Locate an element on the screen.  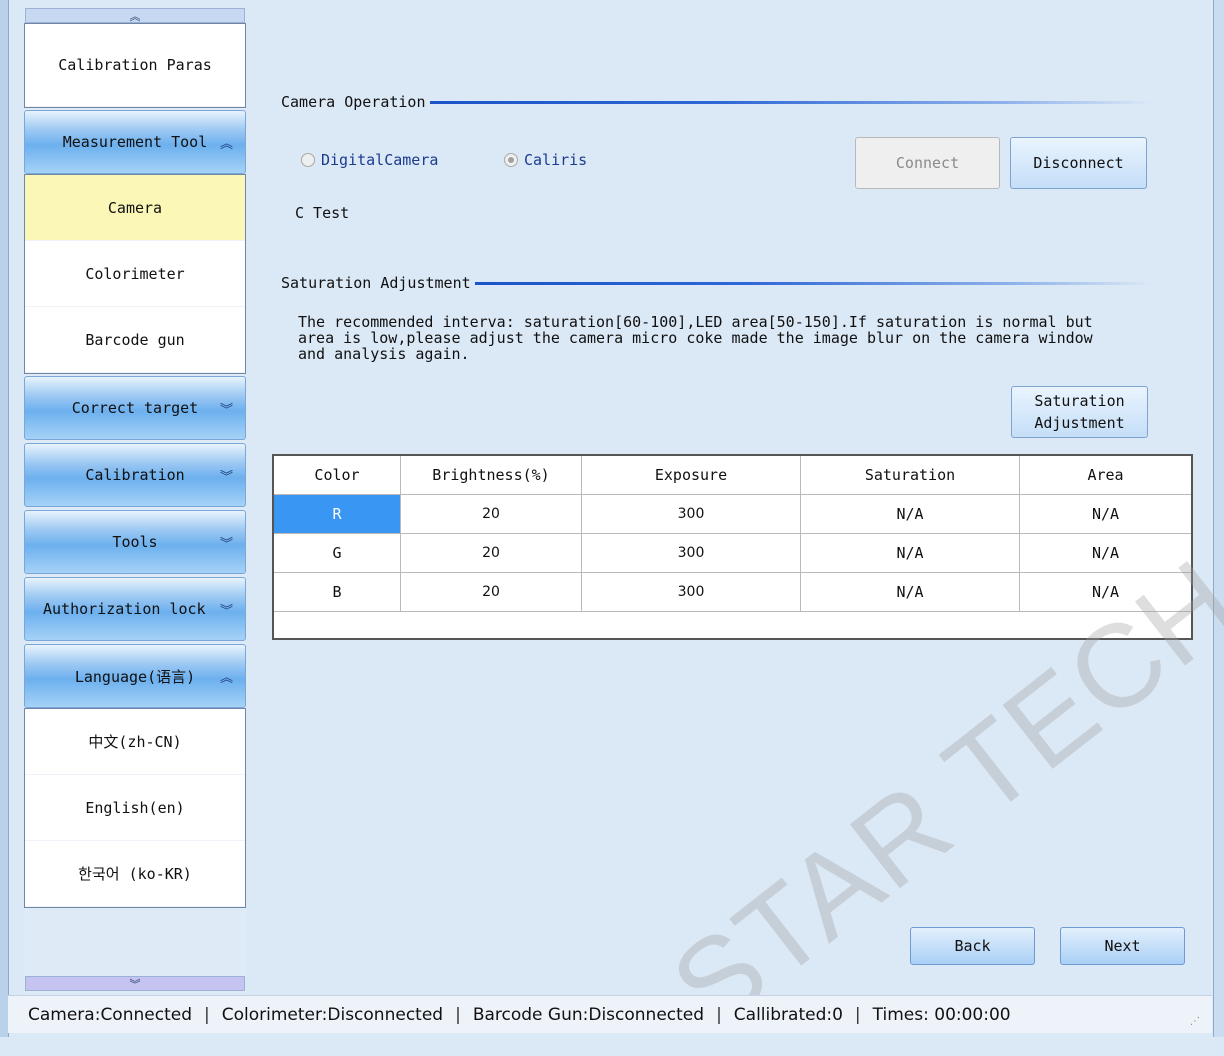
sidebar-item-zh-cn: 中文(zh-CN) is located at coordinates (135, 742).